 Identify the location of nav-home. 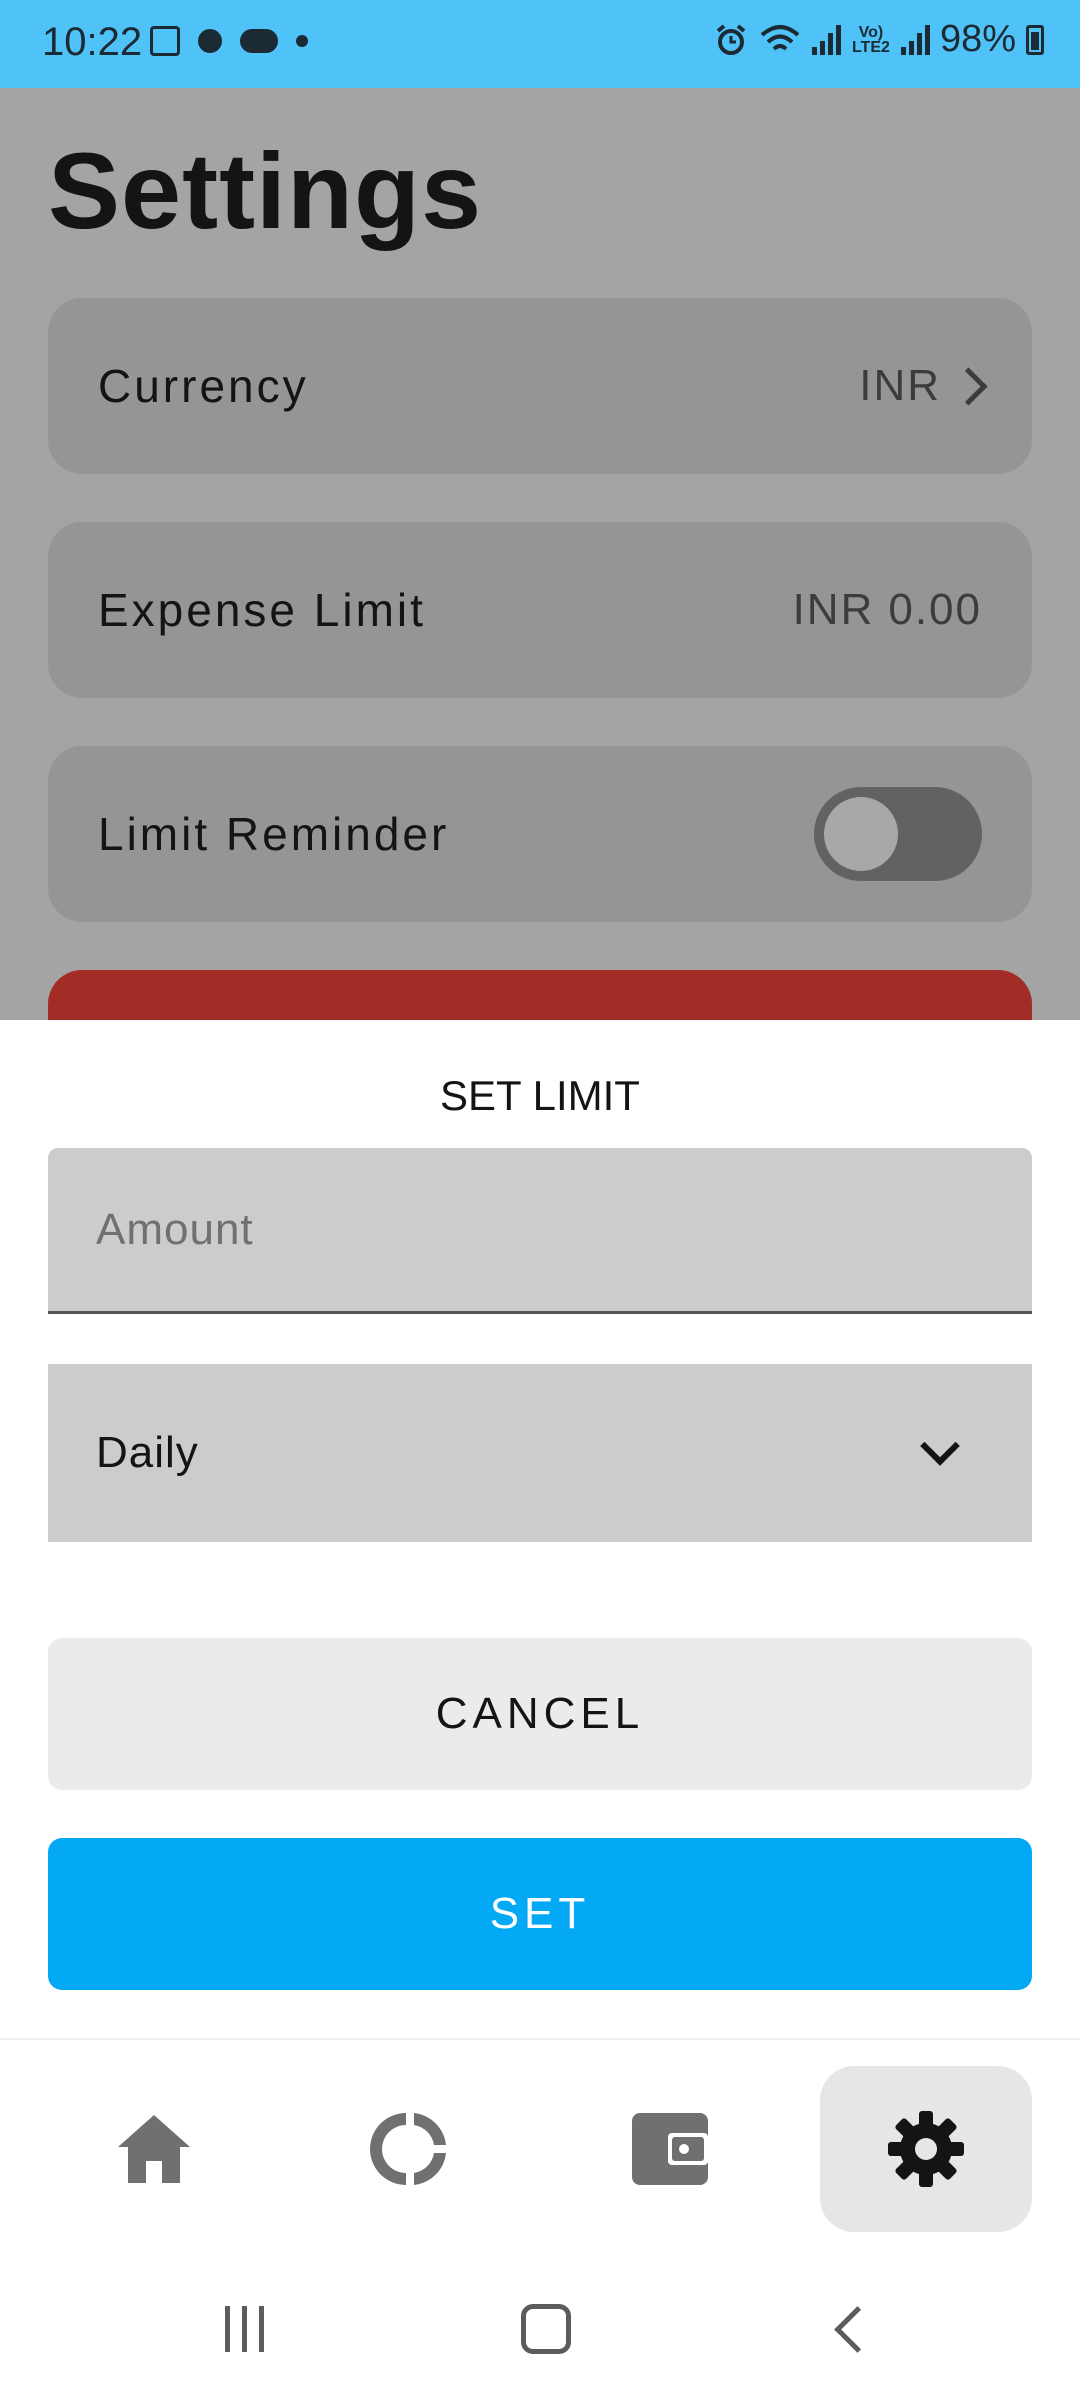
(154, 2149).